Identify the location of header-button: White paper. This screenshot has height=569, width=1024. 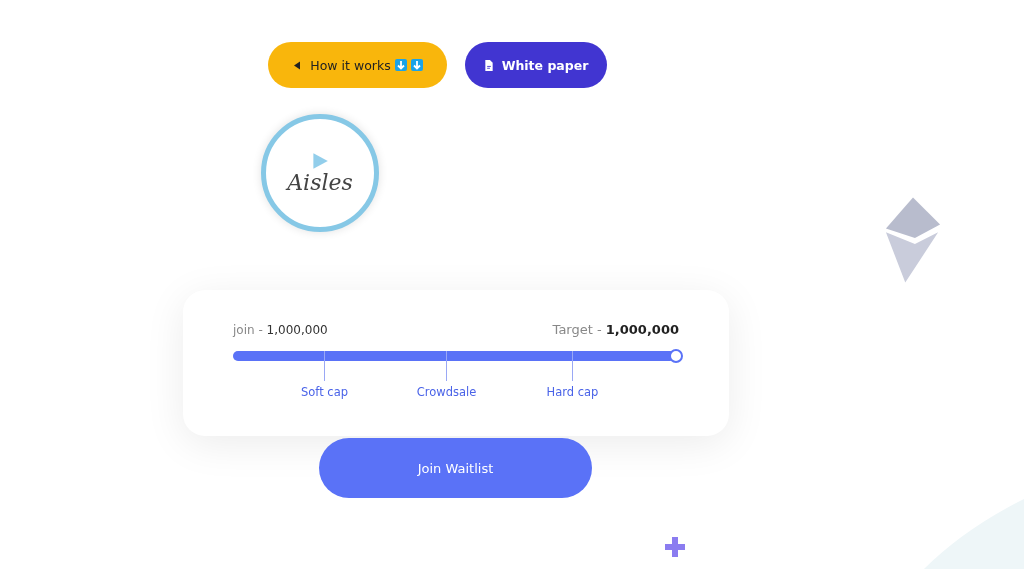
(536, 65).